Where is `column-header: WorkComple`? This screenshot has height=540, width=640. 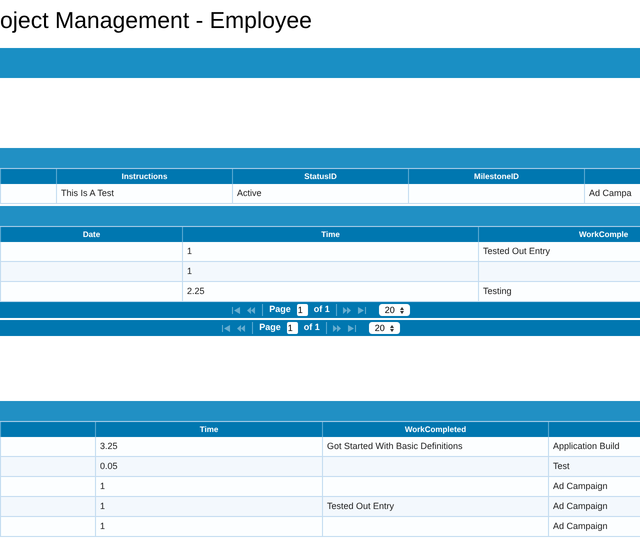 column-header: WorkComple is located at coordinates (559, 234).